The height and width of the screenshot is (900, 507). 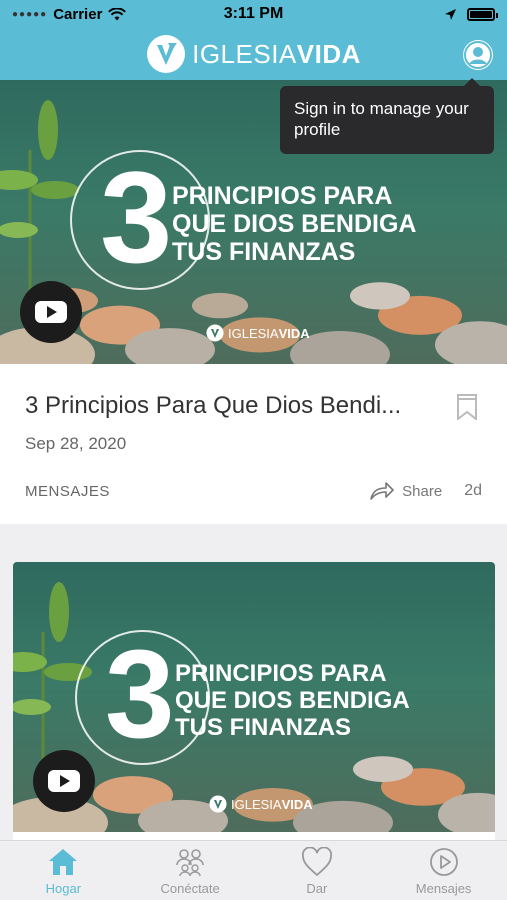 I want to click on profile-button, so click(x=478, y=55).